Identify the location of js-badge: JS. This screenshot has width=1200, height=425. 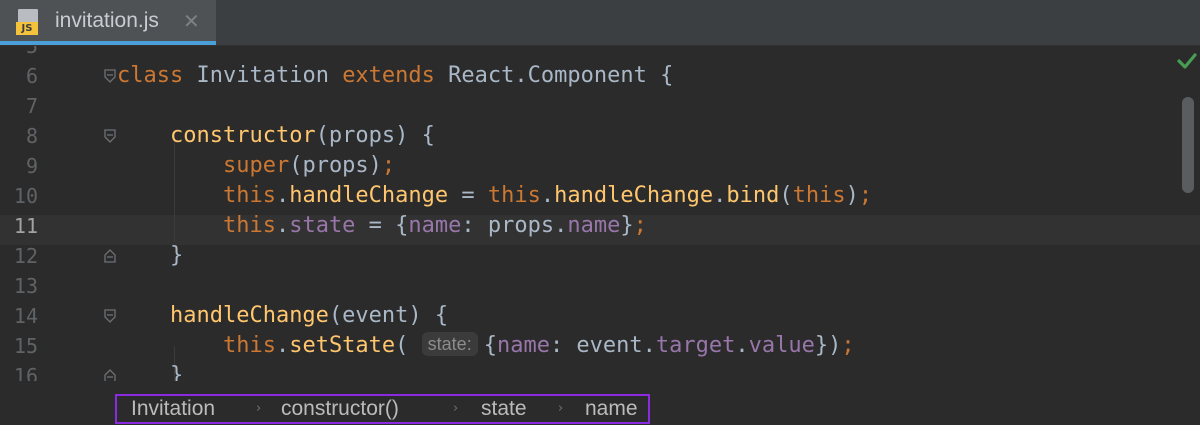
(27, 28).